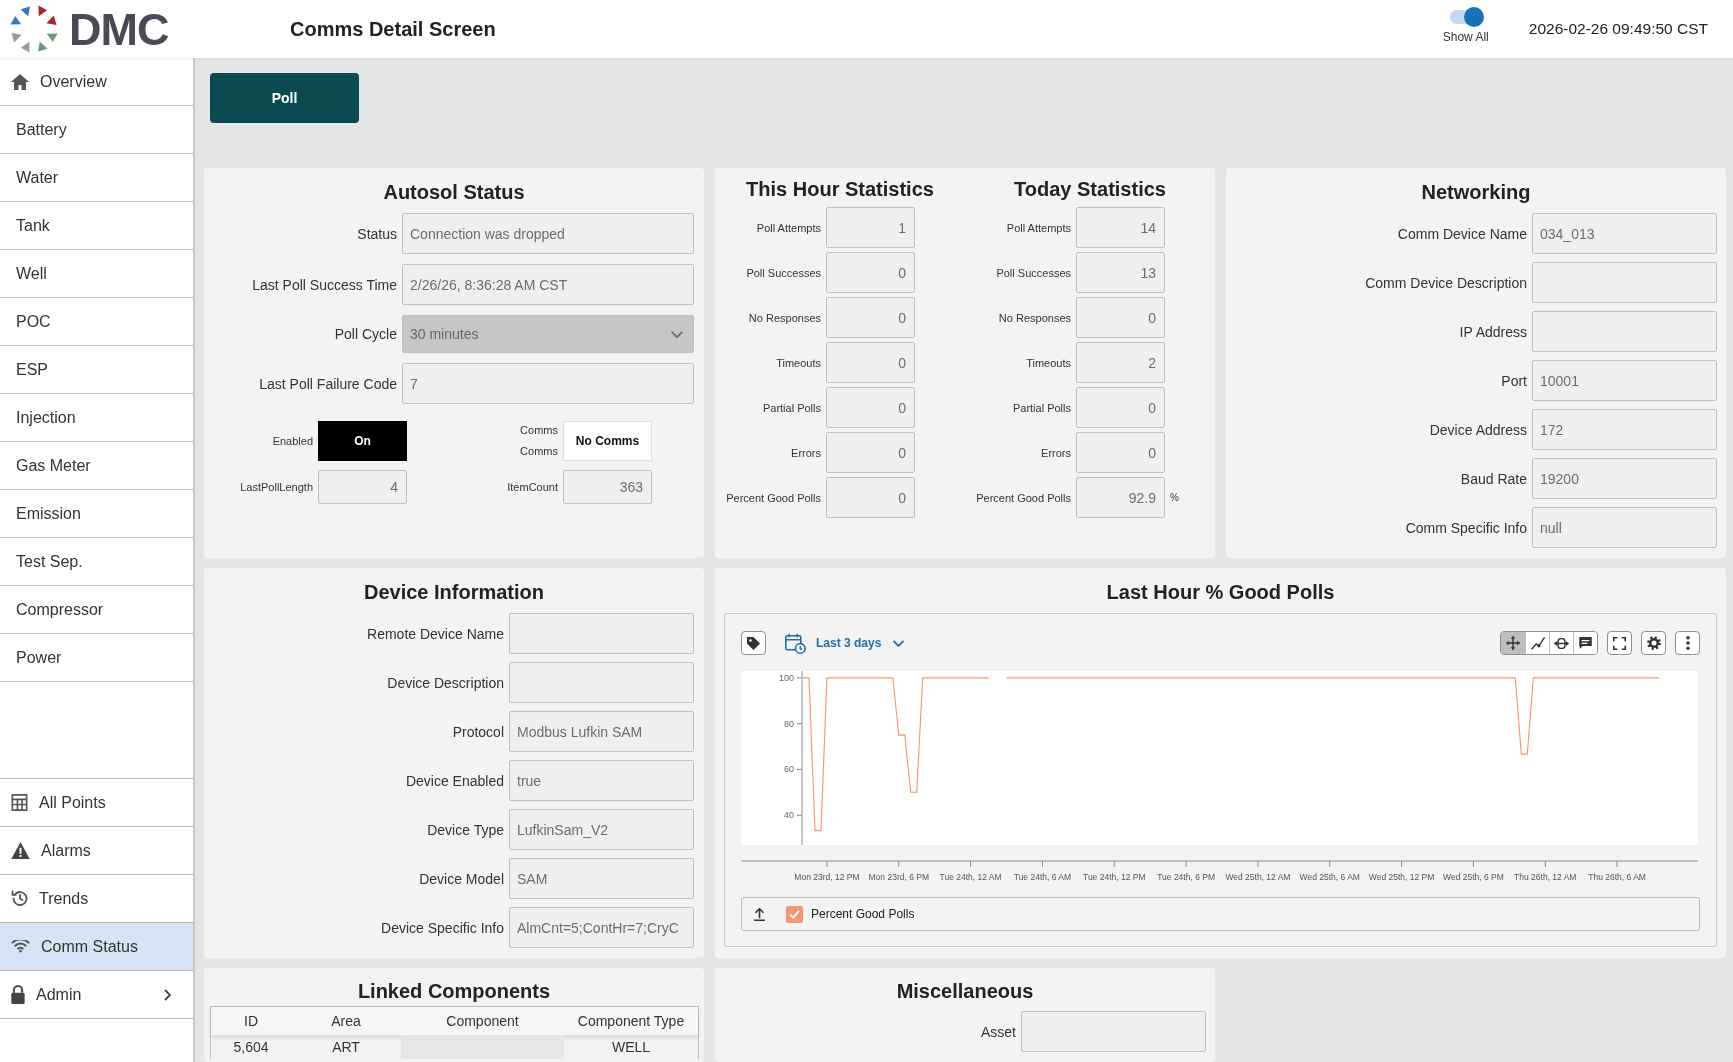  What do you see at coordinates (798, 362) in the screenshot?
I see `stat-label: Timeouts` at bounding box center [798, 362].